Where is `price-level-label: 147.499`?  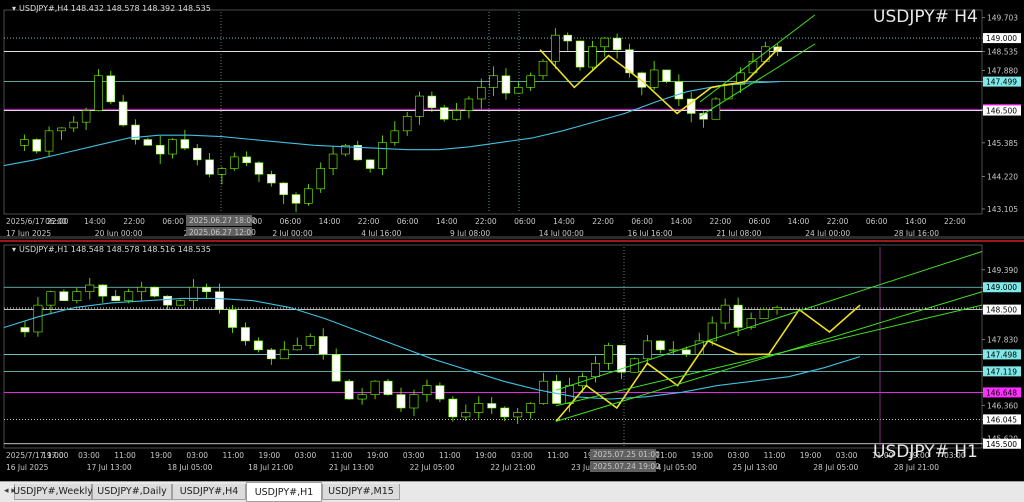 price-level-label: 147.499 is located at coordinates (1001, 82).